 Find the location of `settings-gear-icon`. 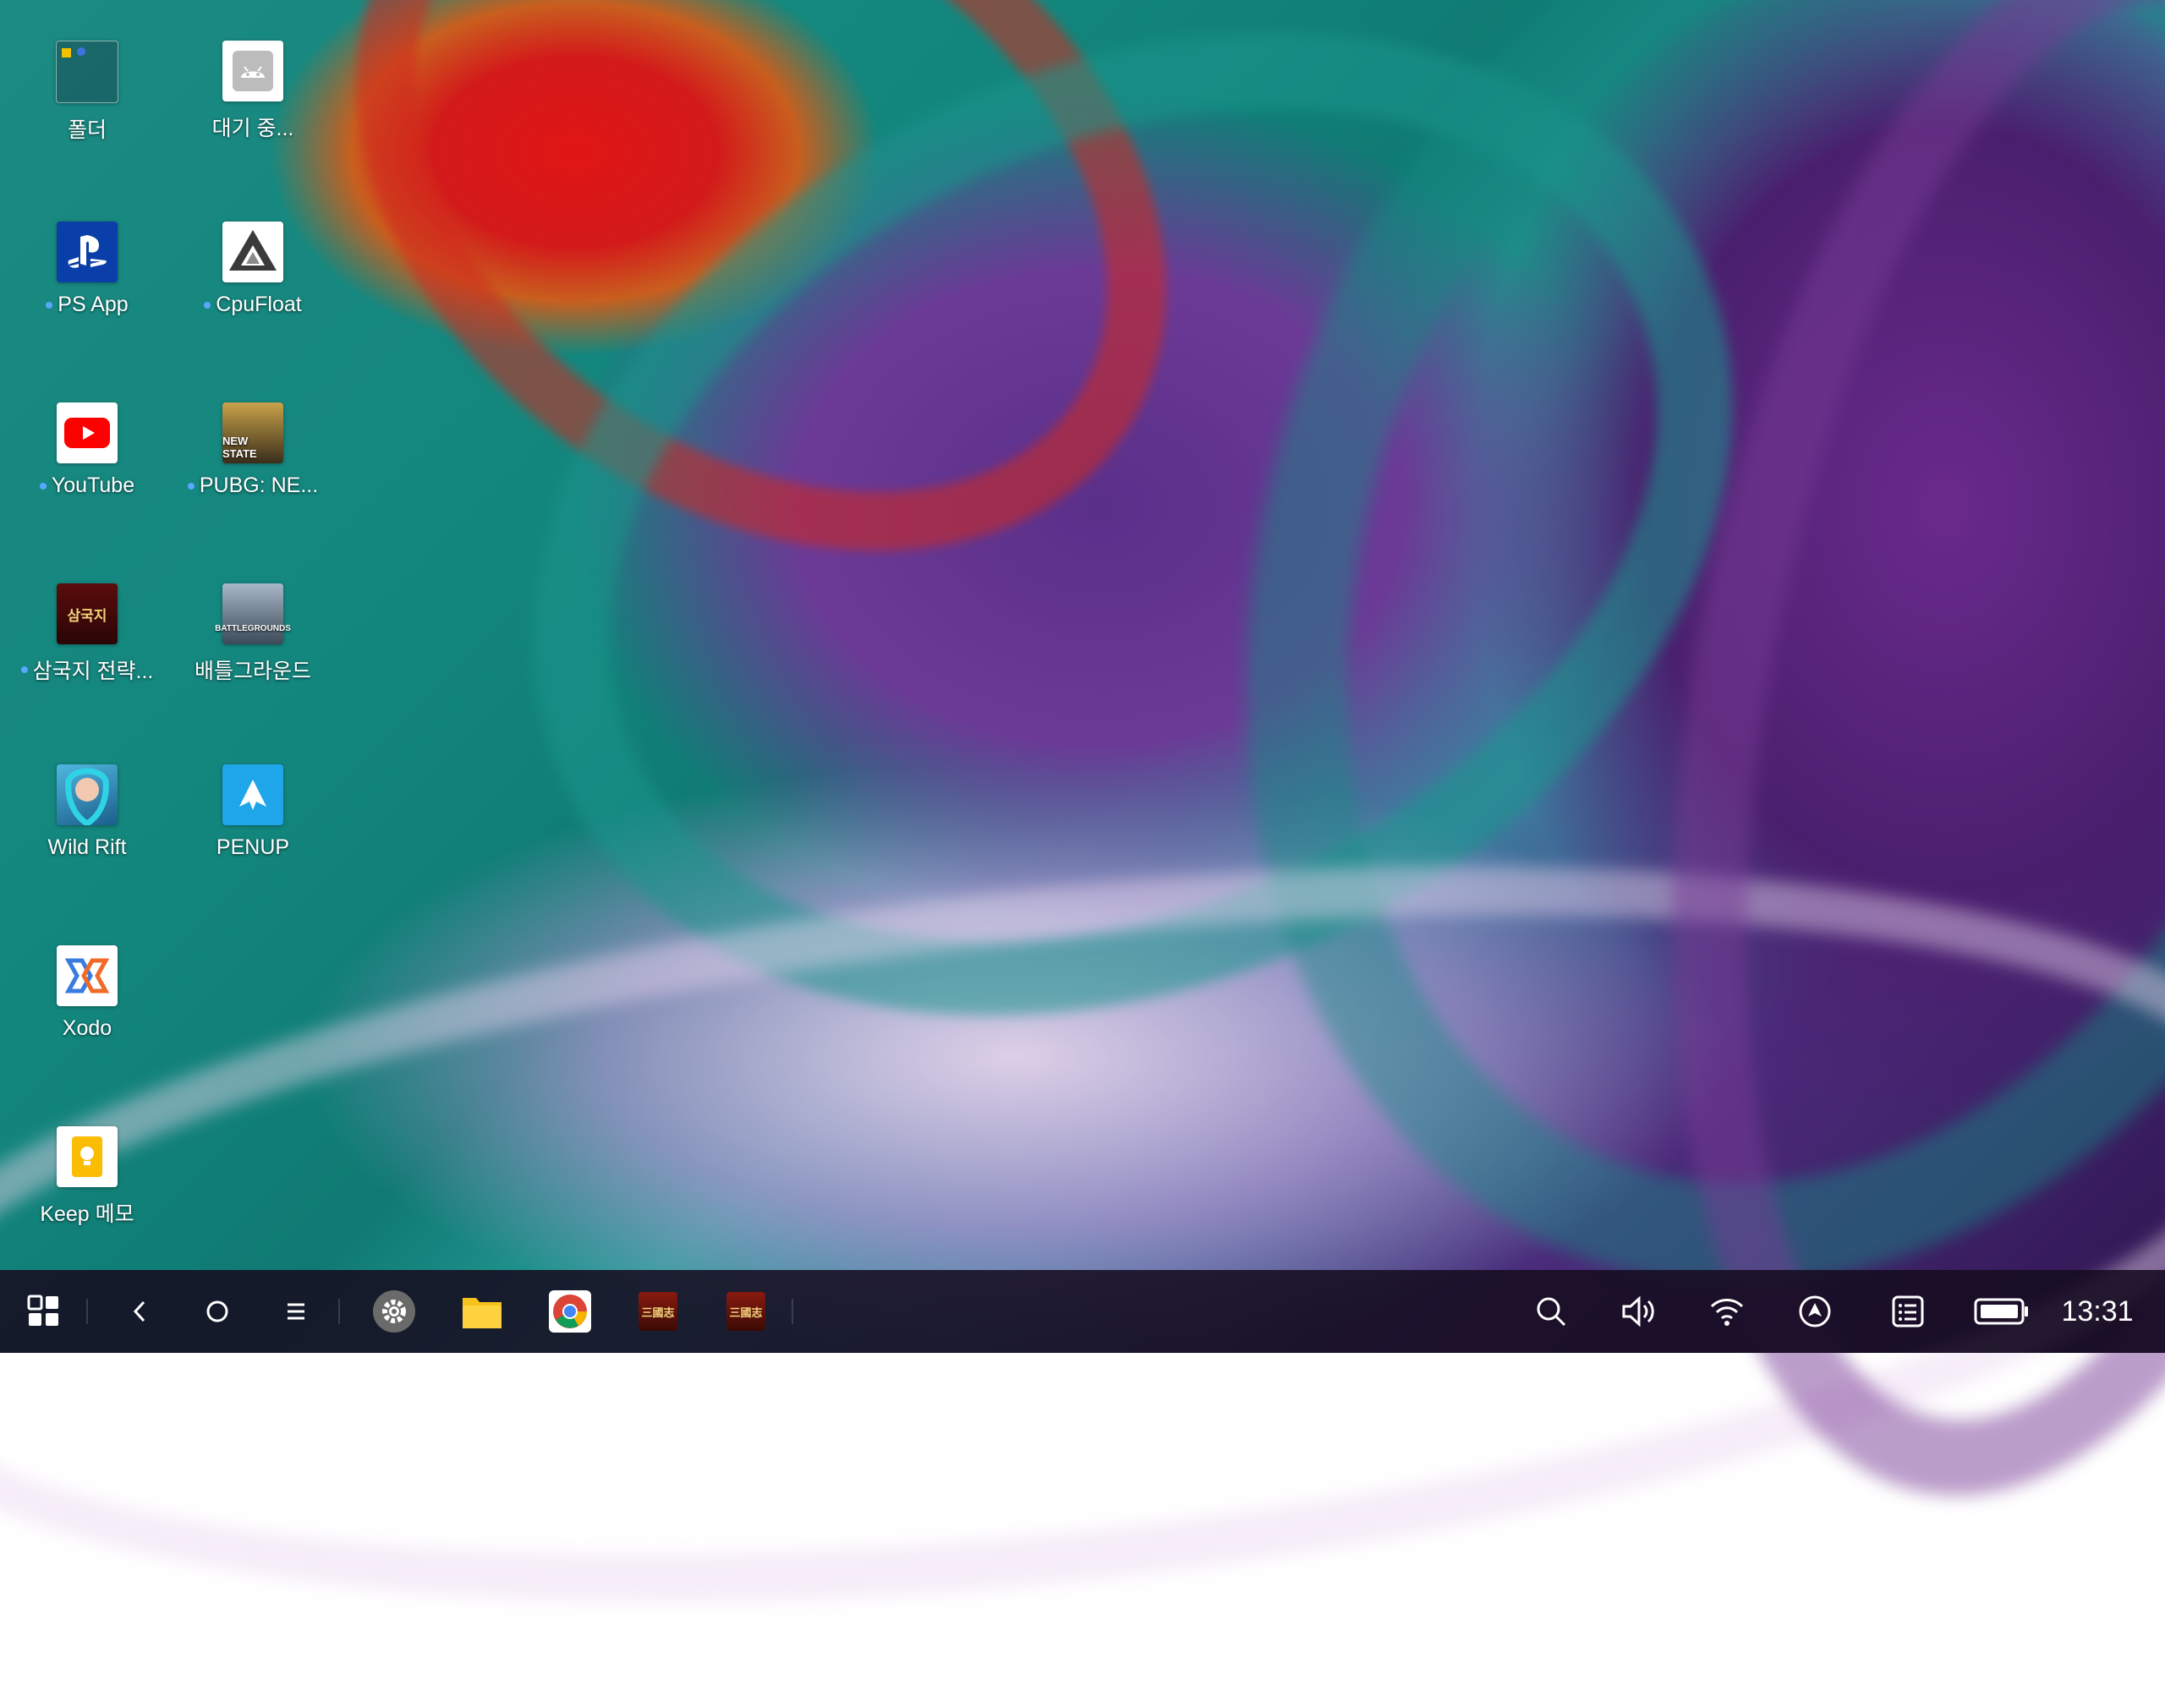

settings-gear-icon is located at coordinates (394, 1311).